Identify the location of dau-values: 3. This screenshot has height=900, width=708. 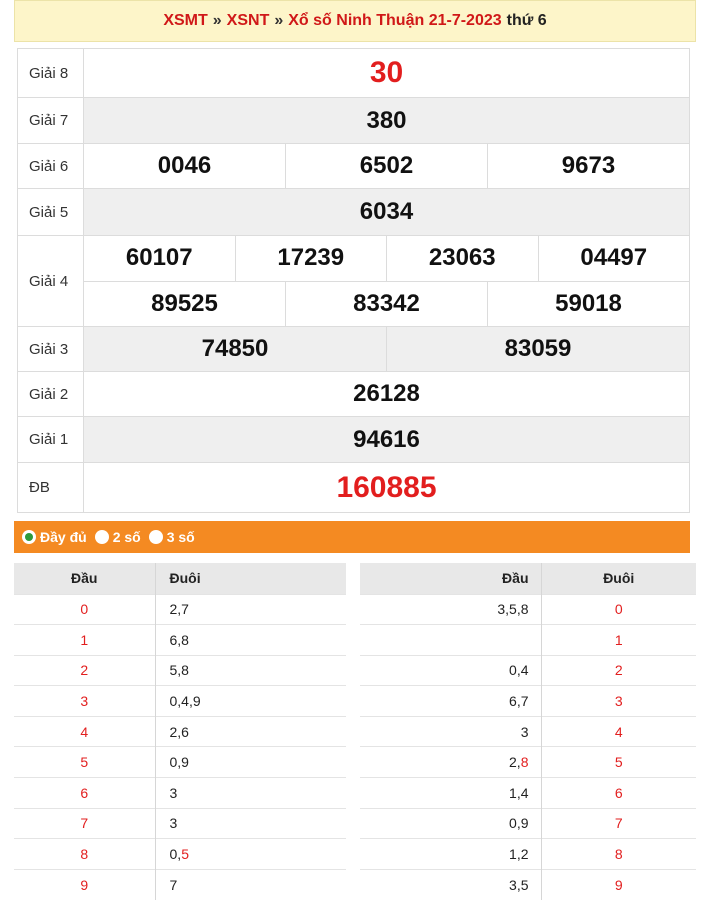
(451, 731).